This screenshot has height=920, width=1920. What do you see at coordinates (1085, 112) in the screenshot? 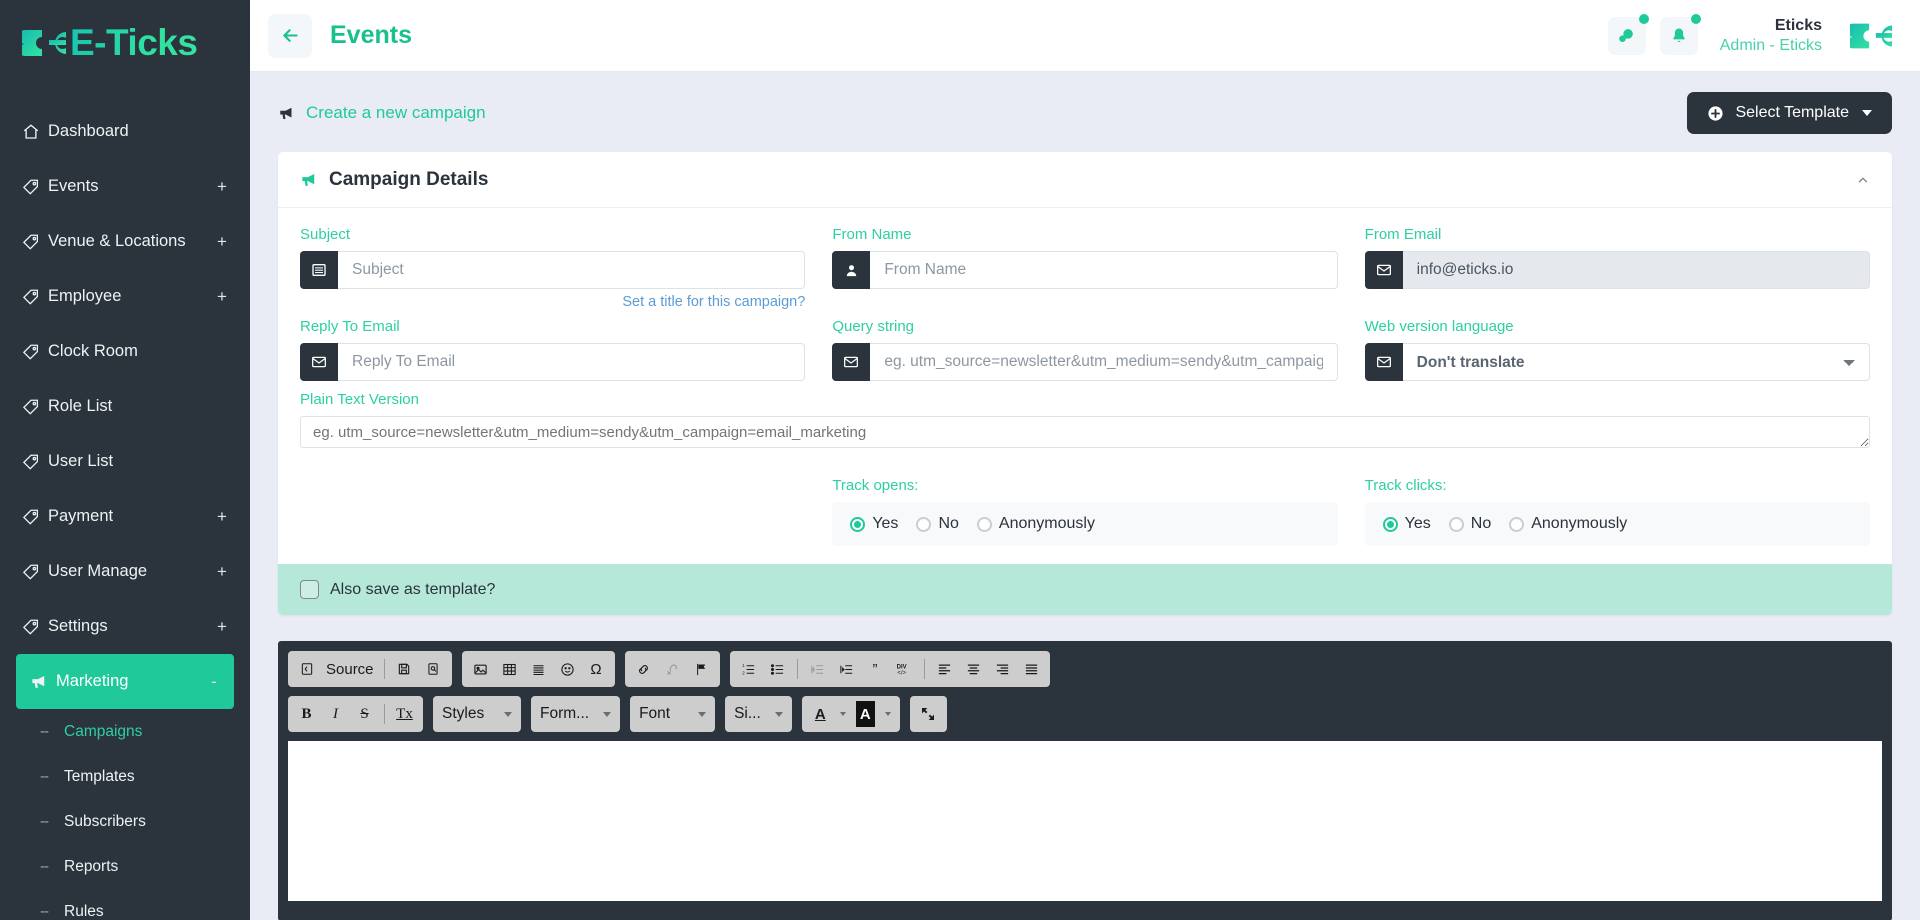
I see `breadcrumb-row: Create a new campaign Select Template` at bounding box center [1085, 112].